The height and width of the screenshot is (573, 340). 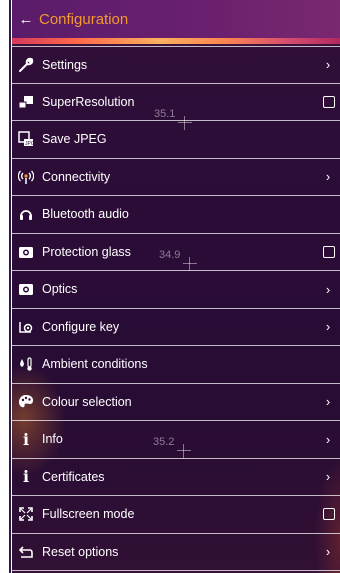 I want to click on menu-item-label: SuperResolution, so click(x=88, y=101).